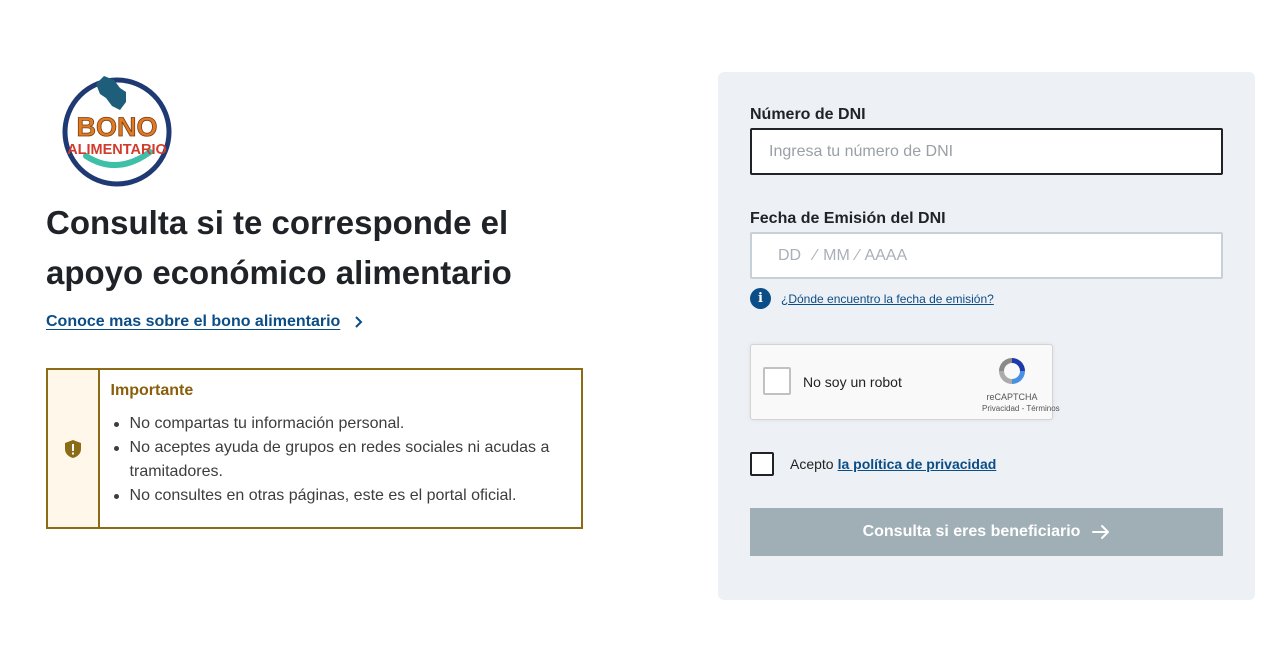 This screenshot has width=1284, height=671. What do you see at coordinates (852, 382) in the screenshot?
I see `recaptcha-label: No soy un robot` at bounding box center [852, 382].